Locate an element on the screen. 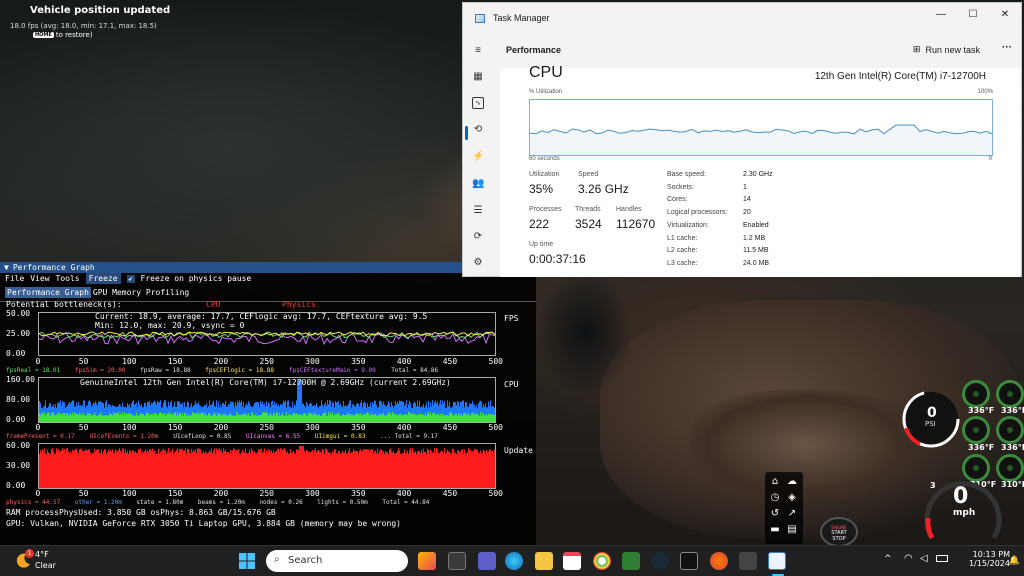  terminal-icon is located at coordinates (689, 561).